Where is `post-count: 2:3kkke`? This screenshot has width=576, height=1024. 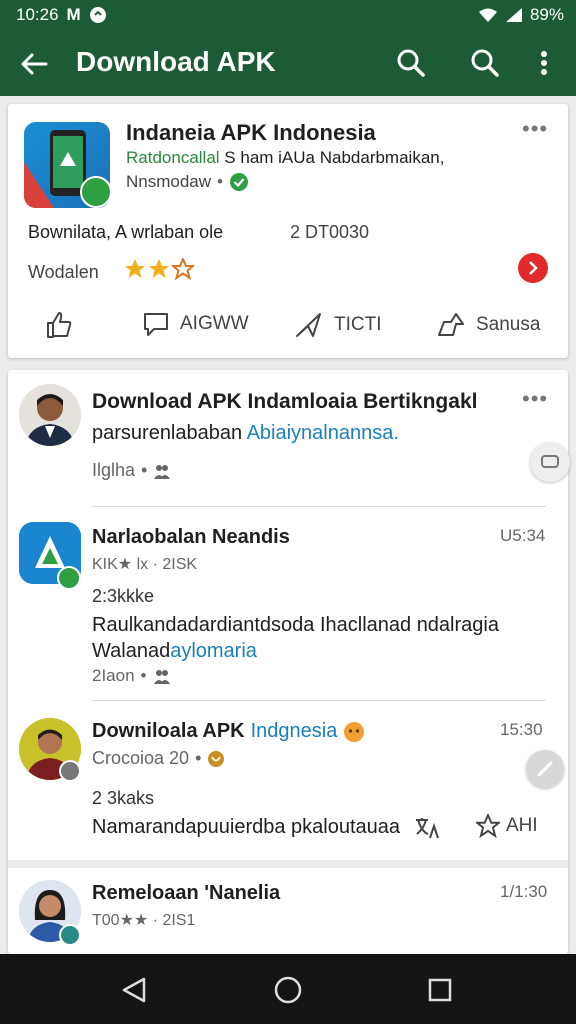
post-count: 2:3kkke is located at coordinates (123, 596).